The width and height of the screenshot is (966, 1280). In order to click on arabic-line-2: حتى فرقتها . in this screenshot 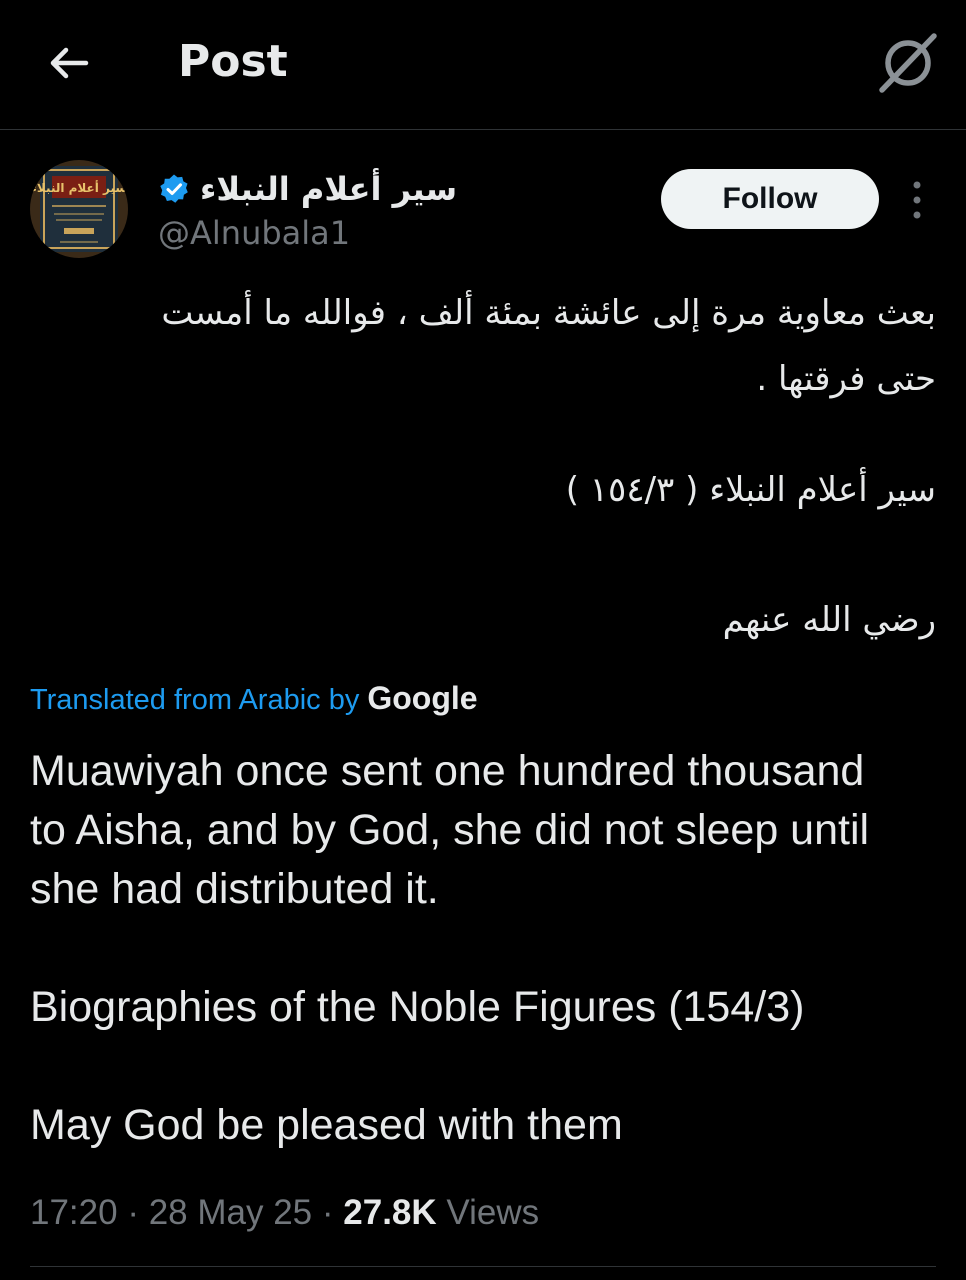, I will do `click(846, 379)`.